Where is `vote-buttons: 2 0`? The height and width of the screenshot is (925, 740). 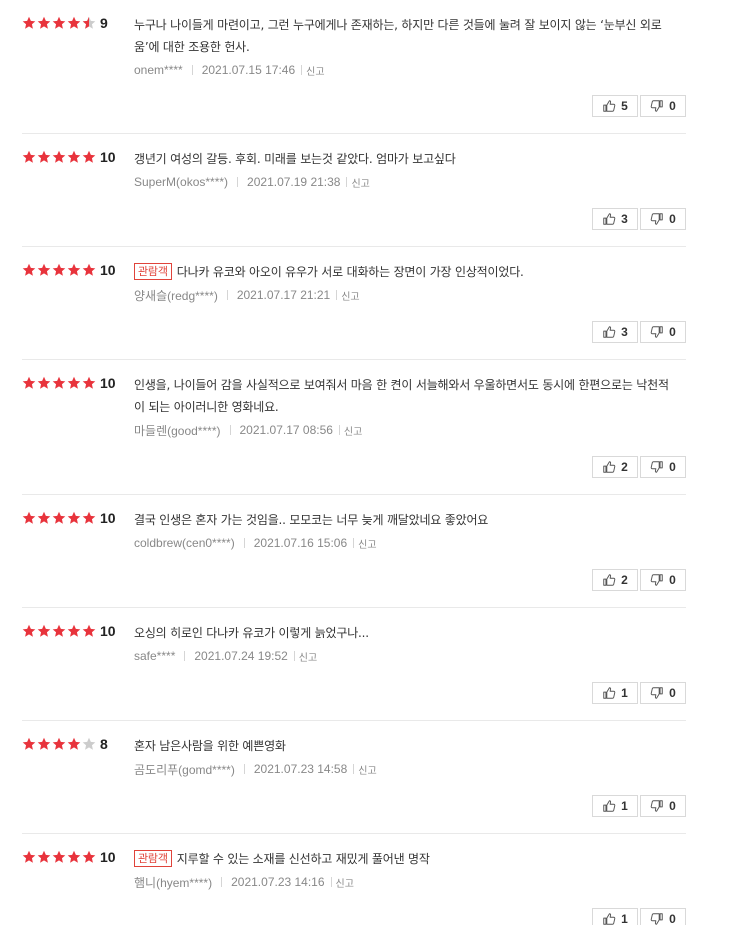
vote-buttons: 2 0 is located at coordinates (638, 467).